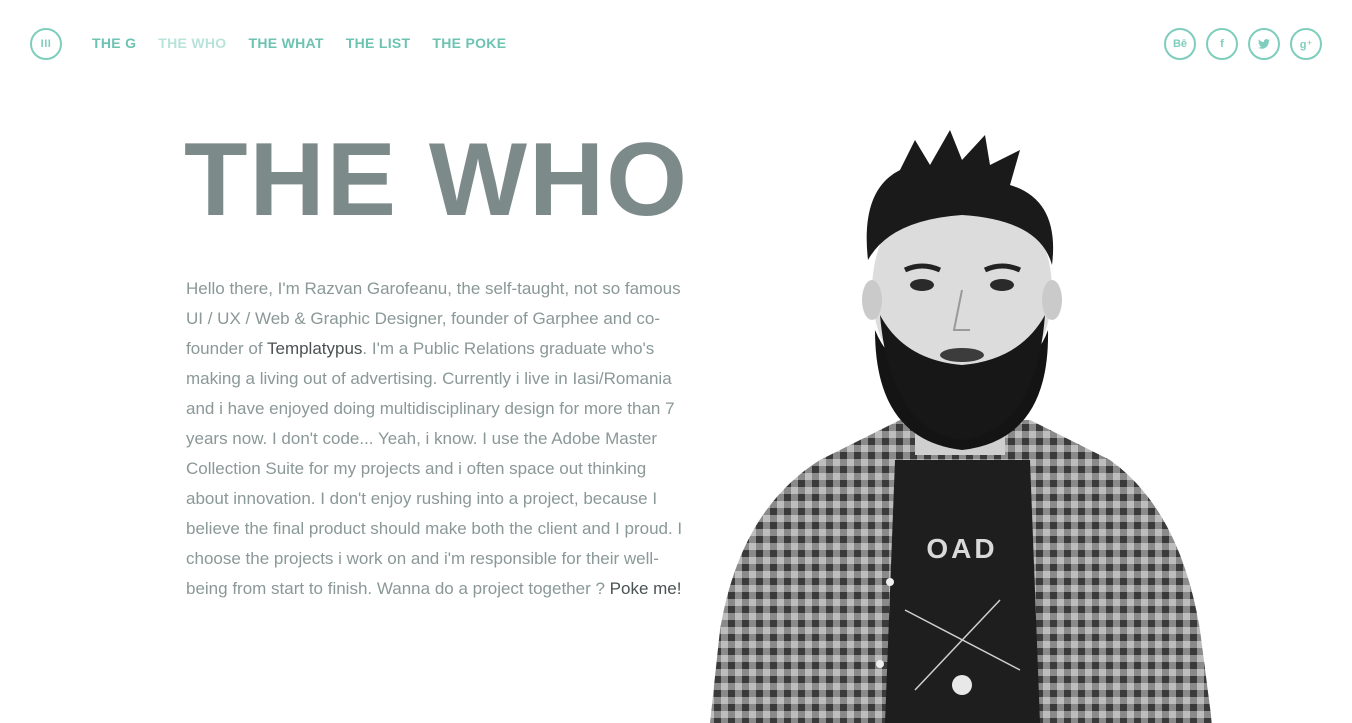  Describe the element at coordinates (378, 43) in the screenshot. I see `nav-item-the-list: THE LIST` at that location.